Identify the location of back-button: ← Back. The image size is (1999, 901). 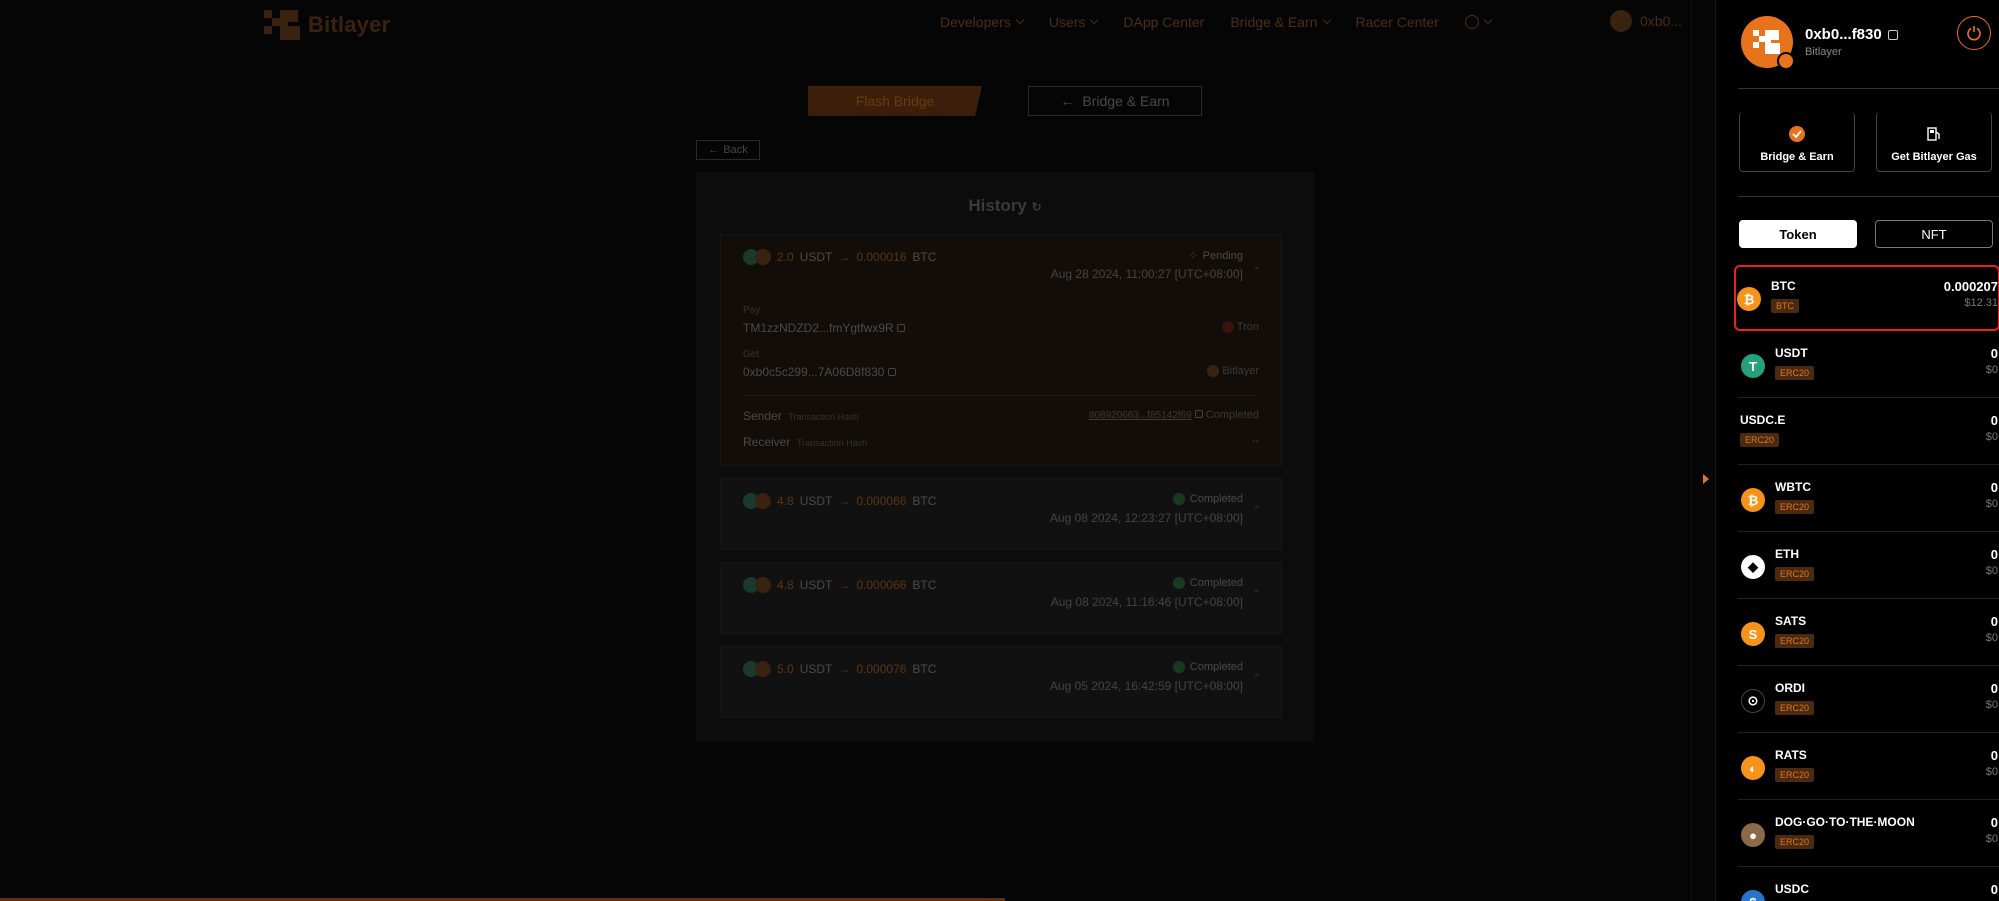
(728, 150).